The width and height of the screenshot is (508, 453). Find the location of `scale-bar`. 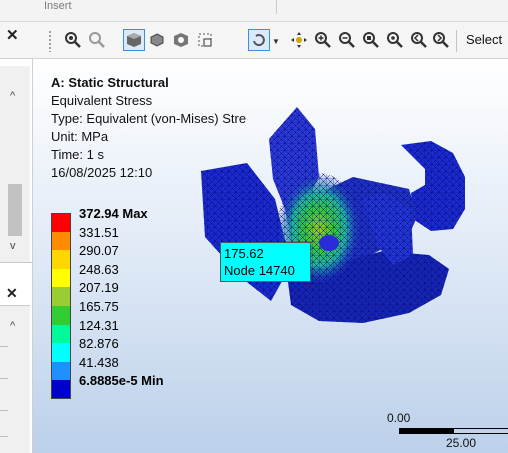

scale-bar is located at coordinates (453, 431).